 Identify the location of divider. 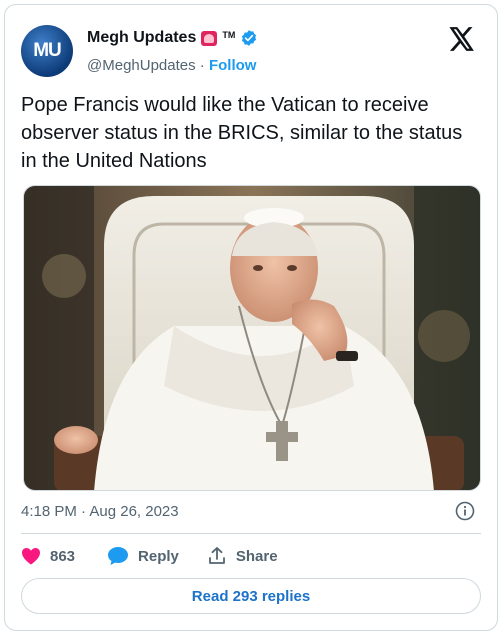
(251, 533).